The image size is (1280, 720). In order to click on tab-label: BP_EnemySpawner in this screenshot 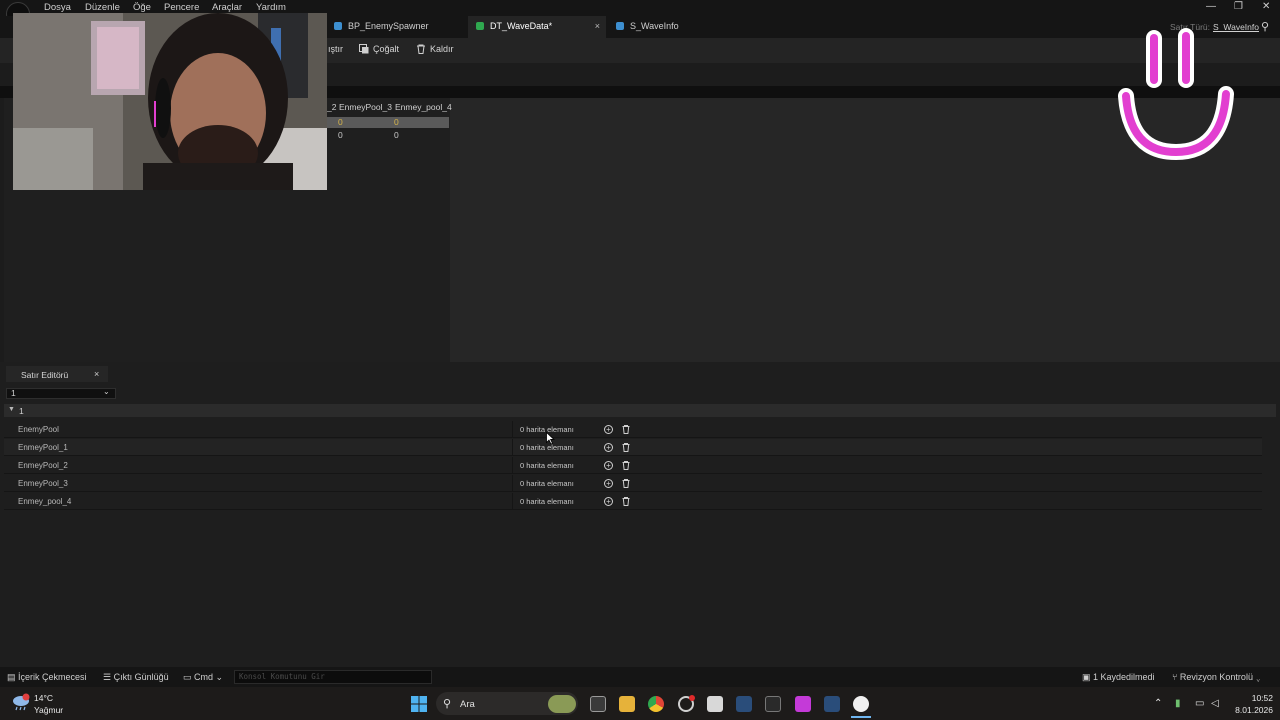, I will do `click(388, 26)`.